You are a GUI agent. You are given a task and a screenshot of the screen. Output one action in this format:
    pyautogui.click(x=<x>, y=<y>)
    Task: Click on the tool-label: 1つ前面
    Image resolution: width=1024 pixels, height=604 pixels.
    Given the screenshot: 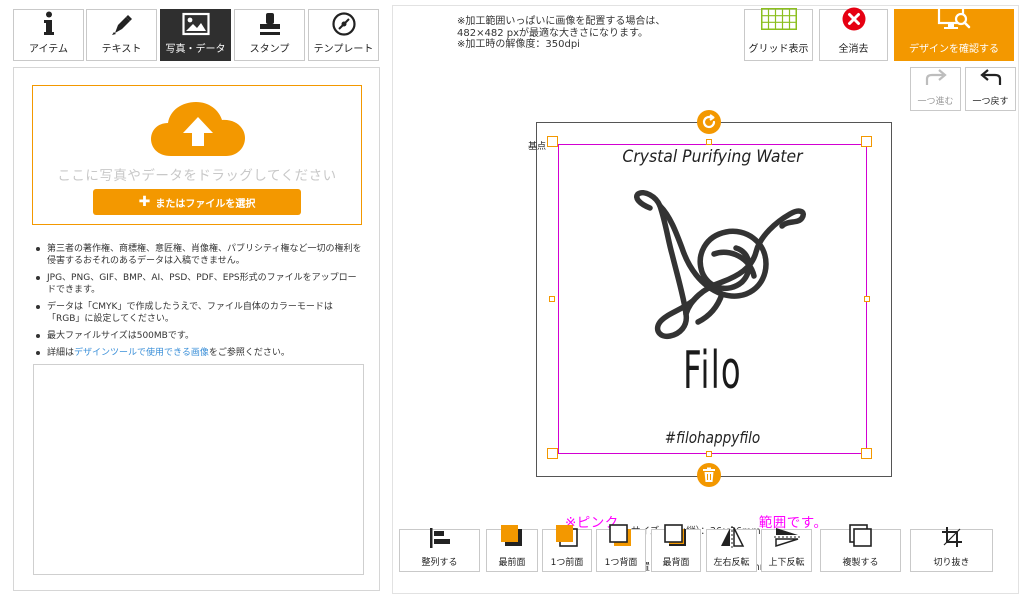 What is the action you would take?
    pyautogui.click(x=567, y=563)
    